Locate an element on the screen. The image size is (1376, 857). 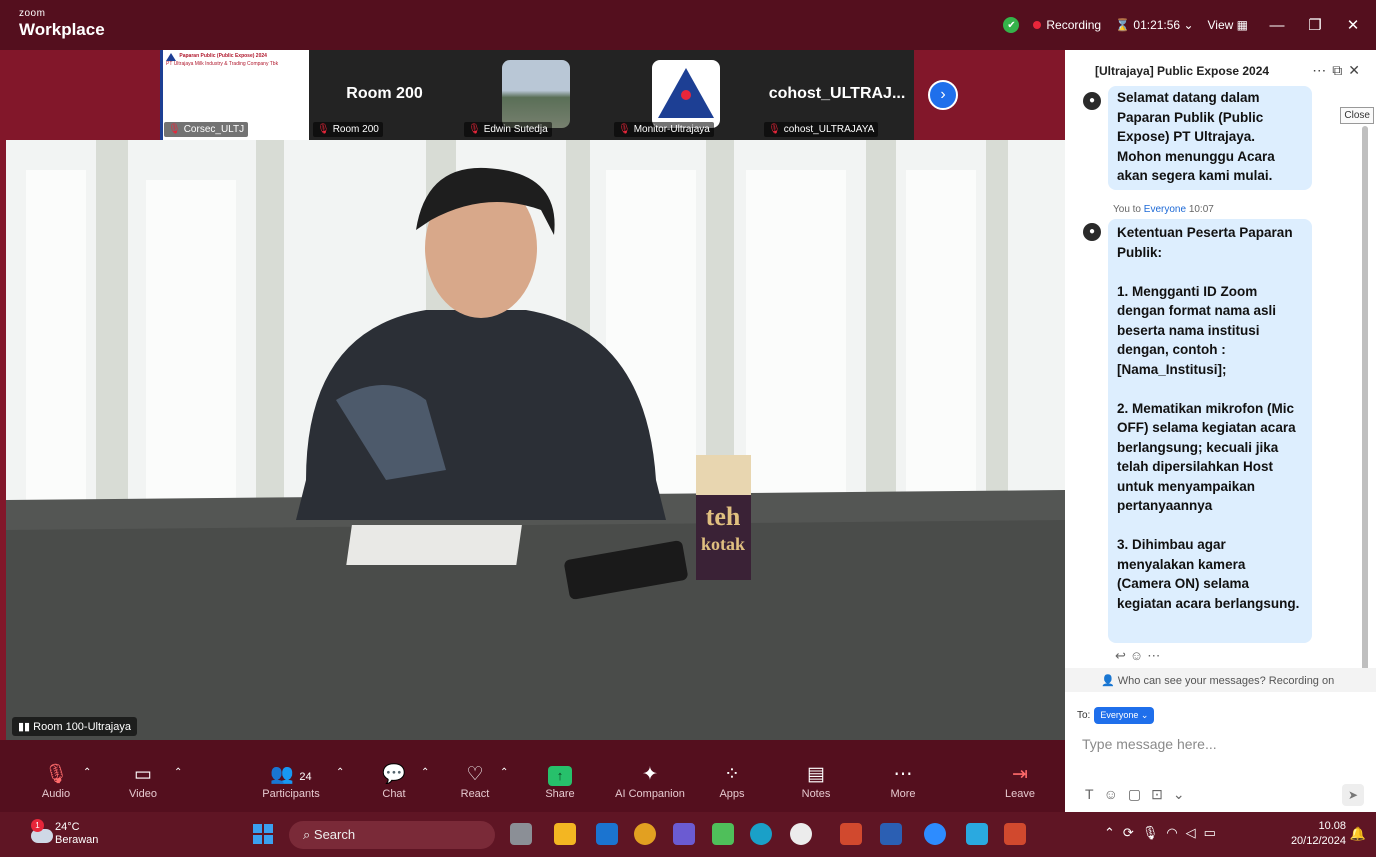
chrome-icon is located at coordinates (645, 834).